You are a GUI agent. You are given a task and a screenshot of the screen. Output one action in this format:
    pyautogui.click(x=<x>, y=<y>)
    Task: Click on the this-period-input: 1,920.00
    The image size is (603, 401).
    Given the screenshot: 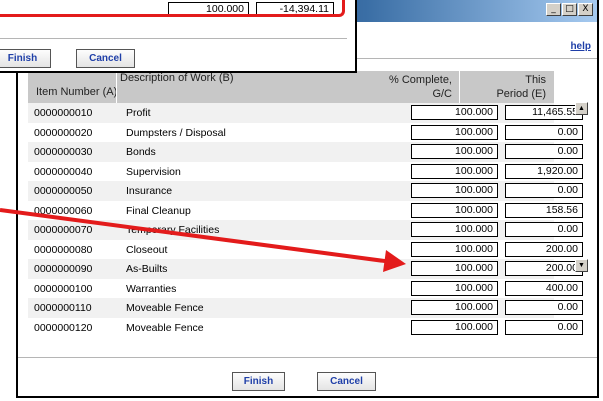 What is the action you would take?
    pyautogui.click(x=544, y=171)
    